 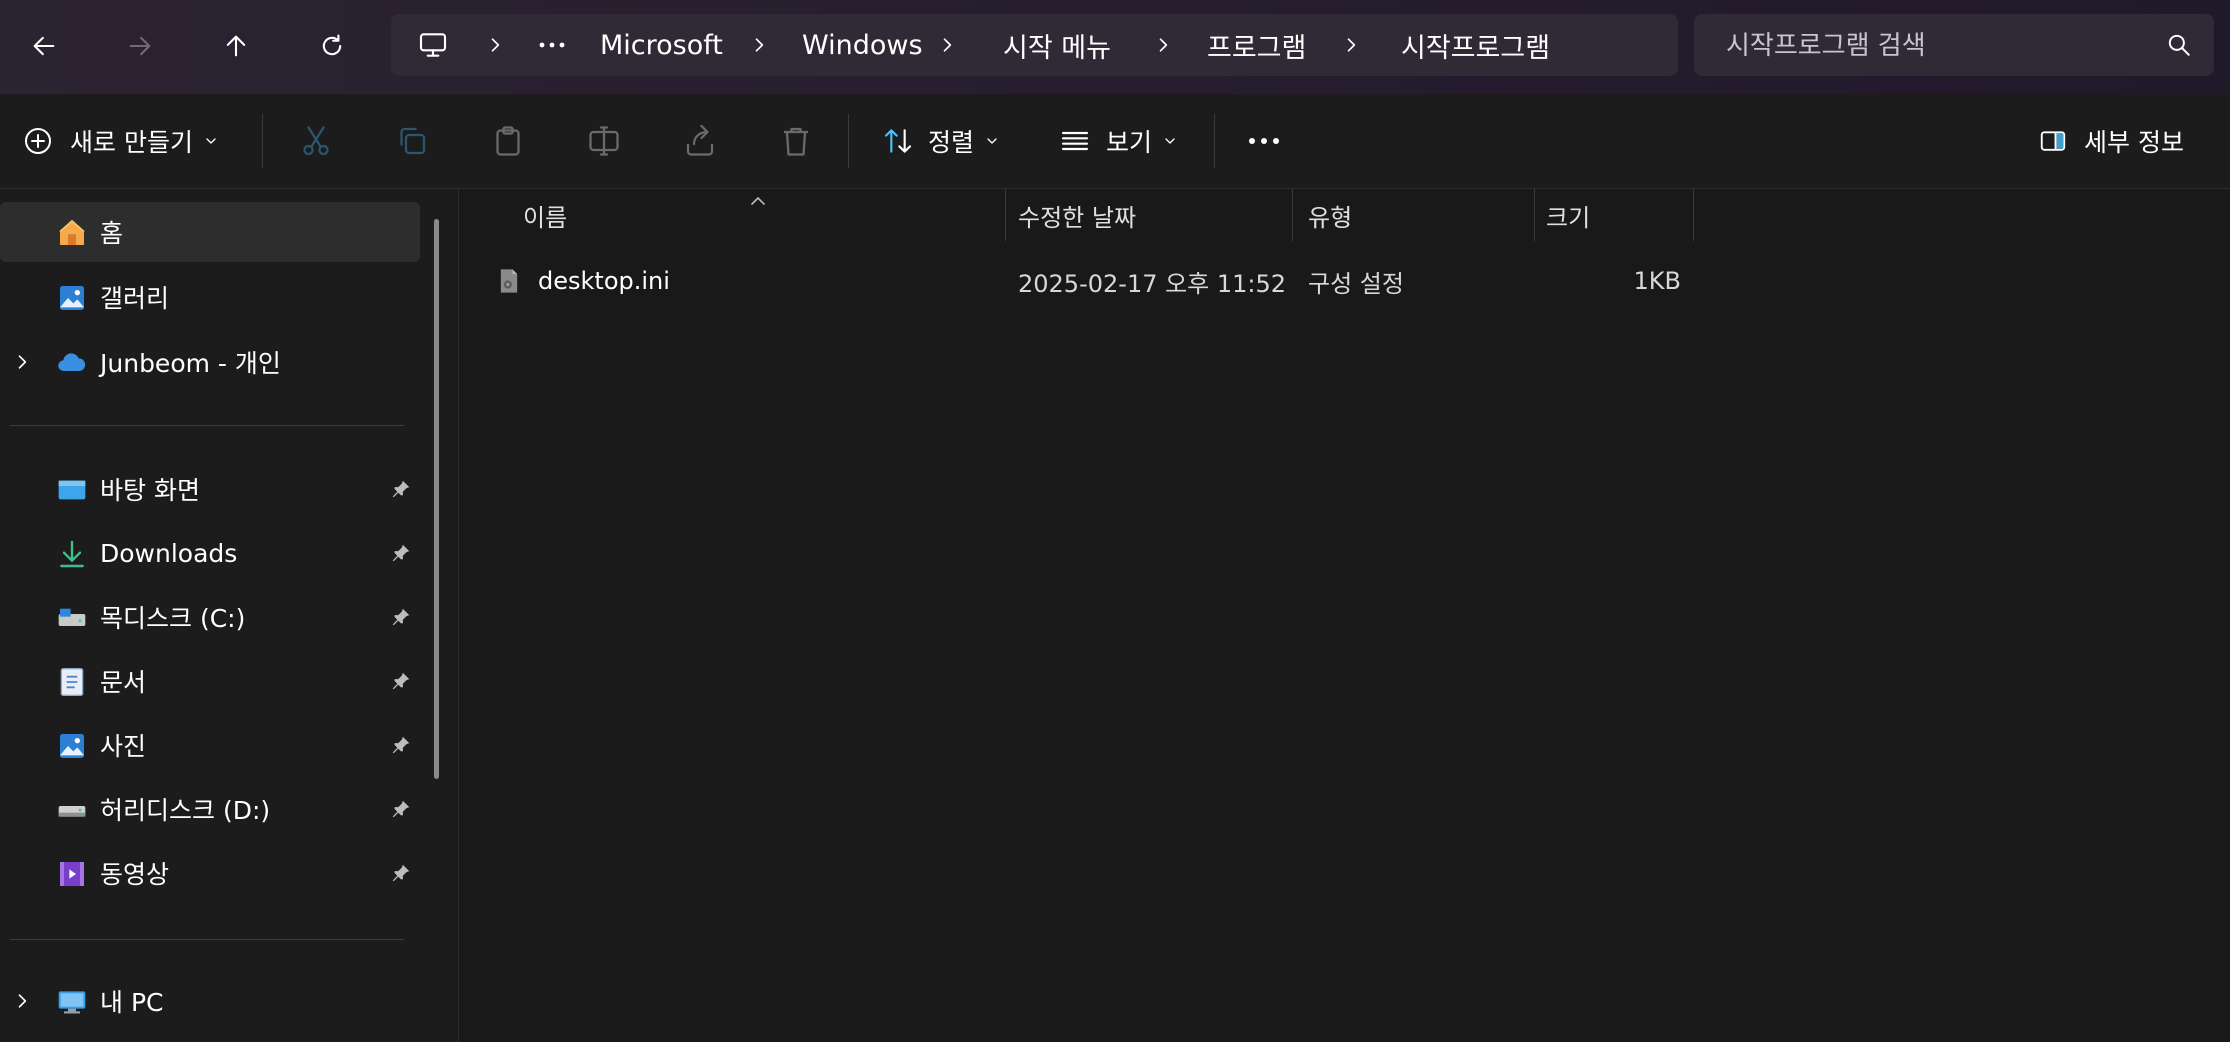 What do you see at coordinates (210, 362) in the screenshot?
I see `sidebar-item-onedrive: Junbeom - 개인` at bounding box center [210, 362].